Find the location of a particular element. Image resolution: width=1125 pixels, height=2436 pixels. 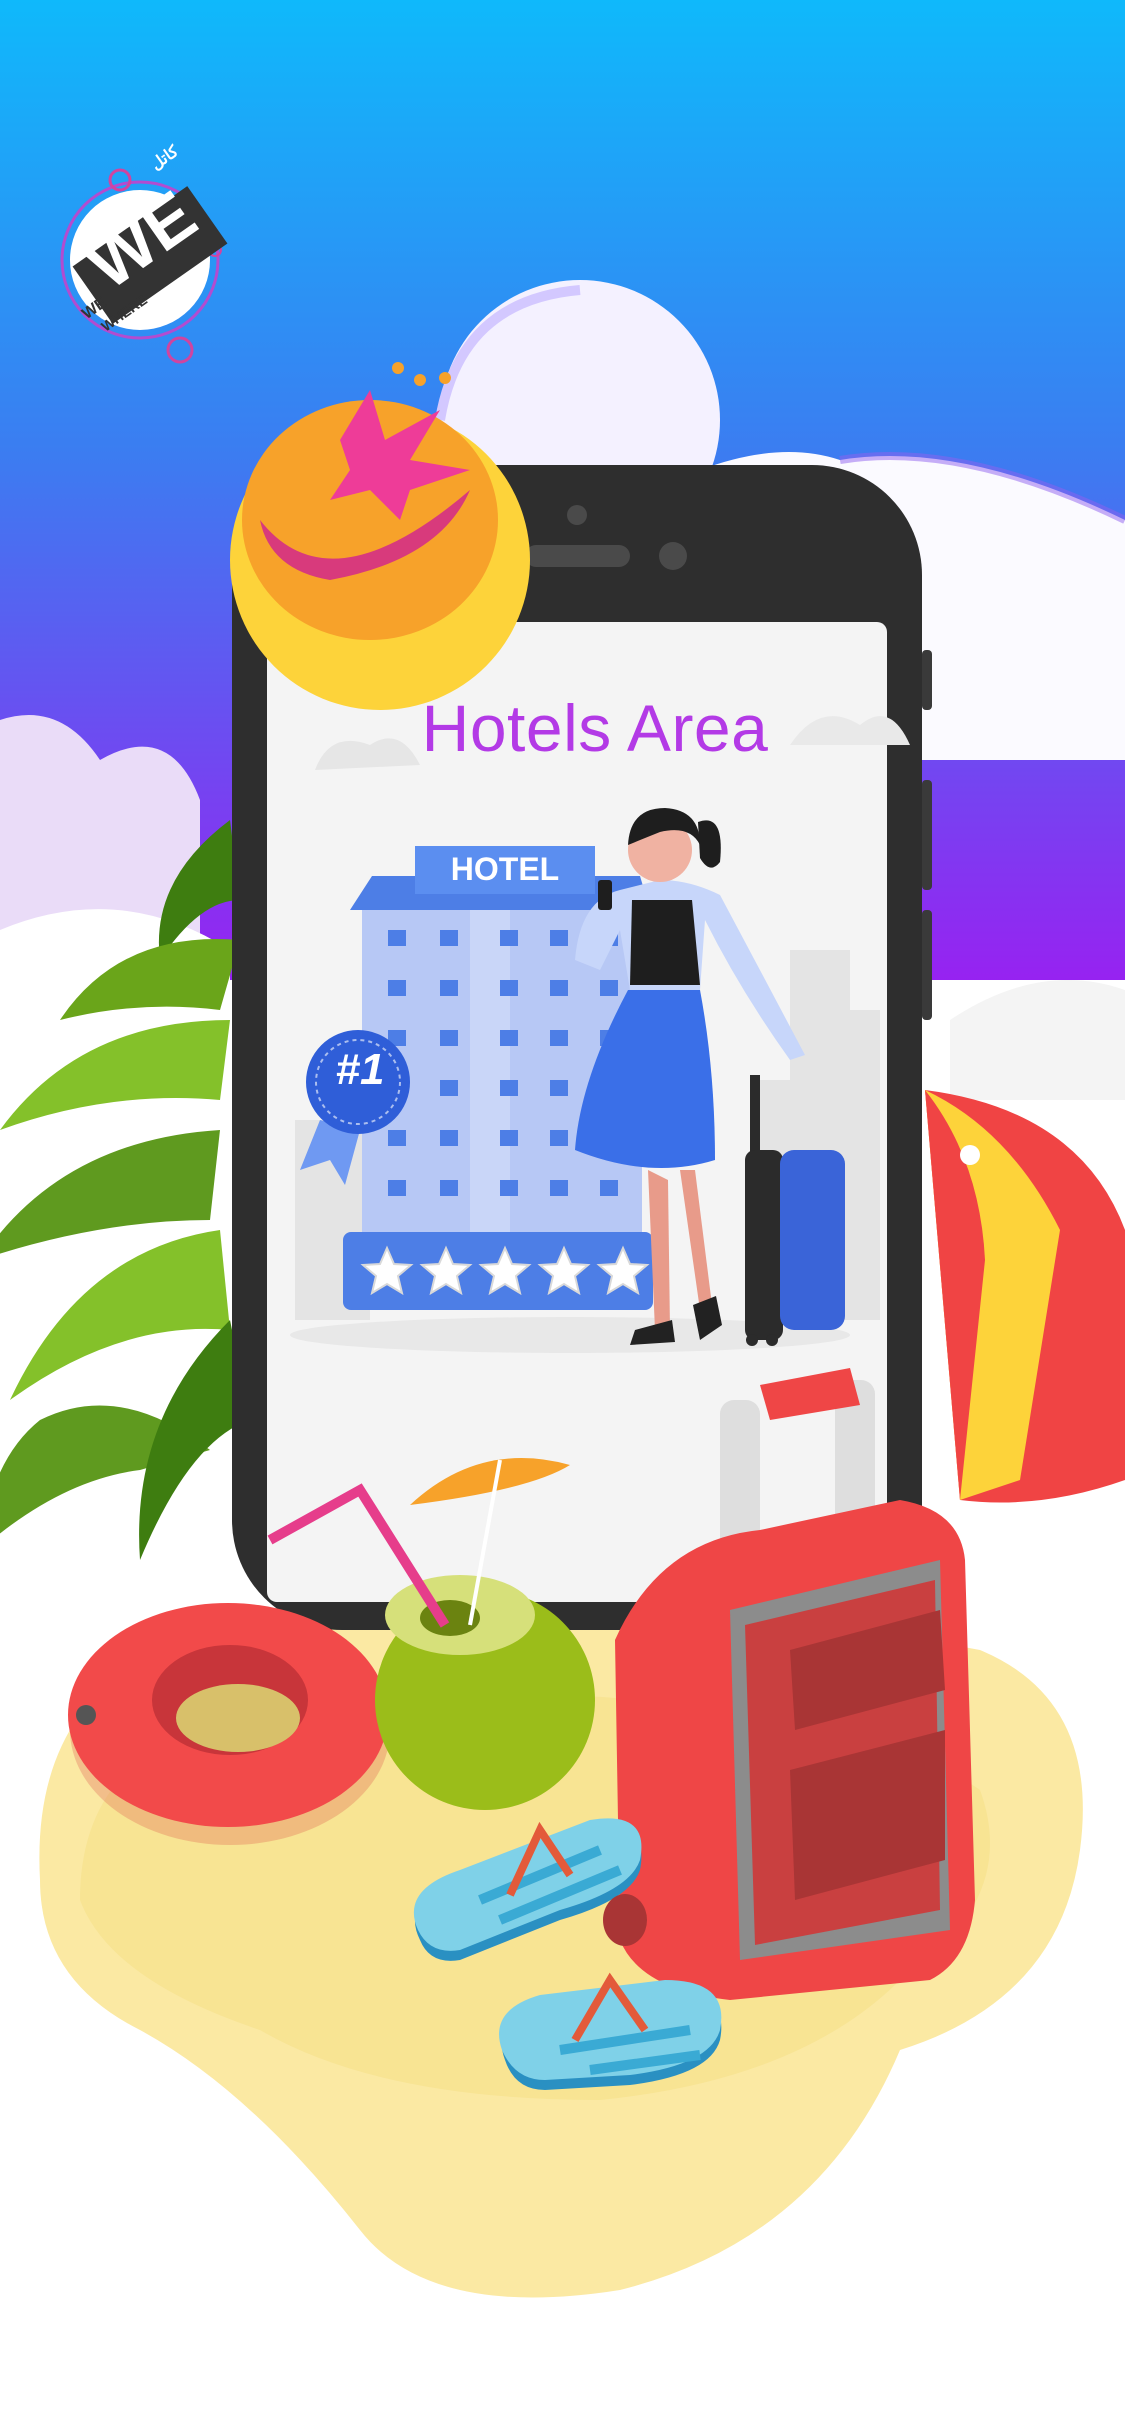

screen-title: Hotels Area is located at coordinates (595, 728).